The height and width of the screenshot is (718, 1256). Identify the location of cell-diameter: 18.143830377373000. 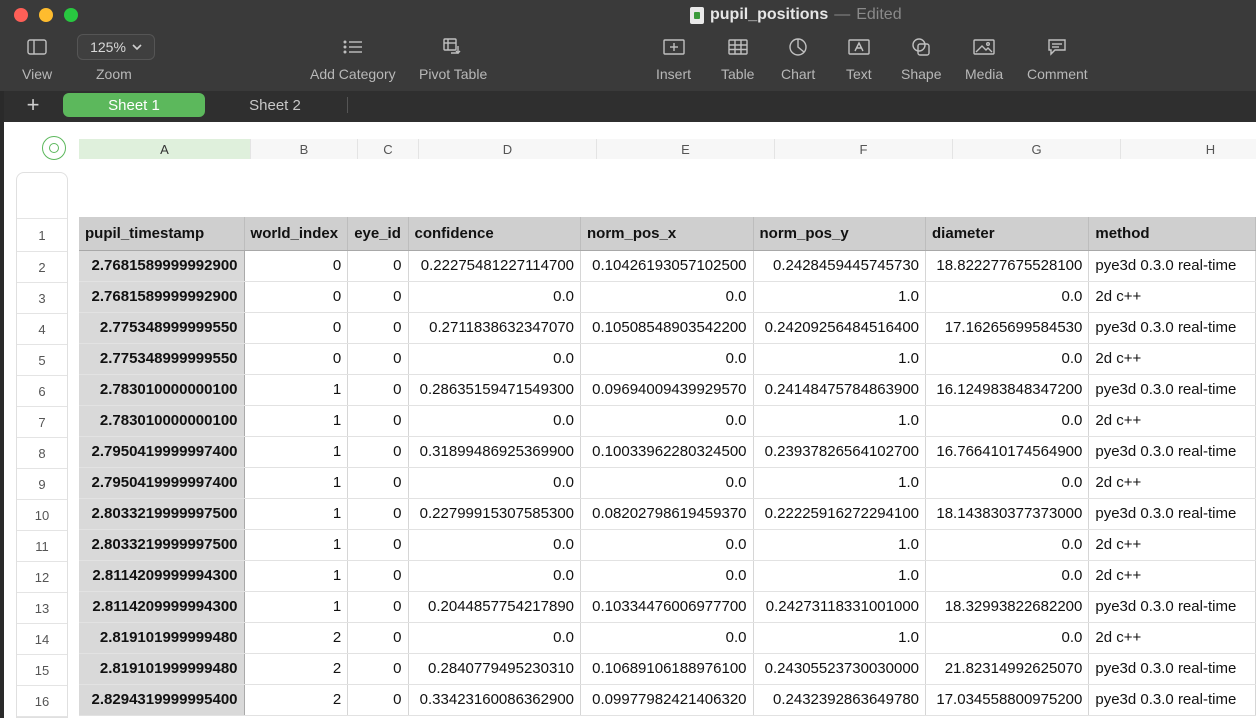
(1007, 514).